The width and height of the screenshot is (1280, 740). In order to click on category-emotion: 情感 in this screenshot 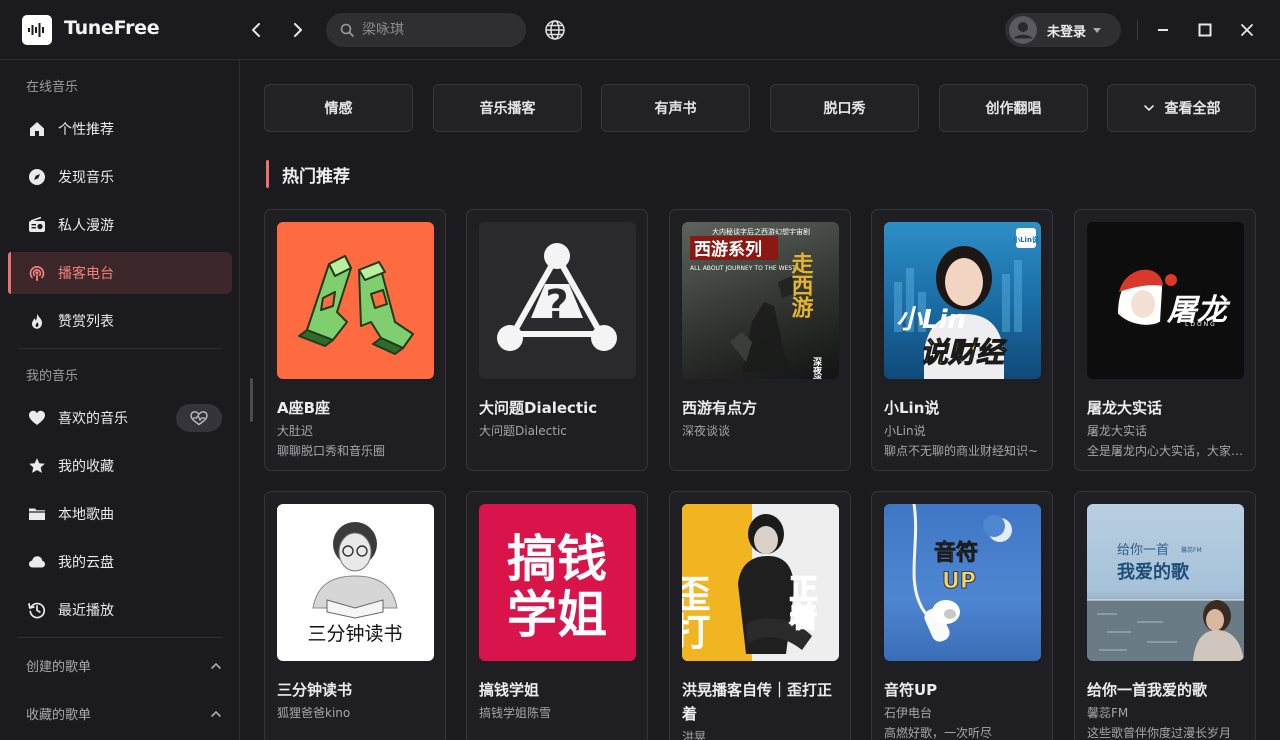, I will do `click(338, 108)`.